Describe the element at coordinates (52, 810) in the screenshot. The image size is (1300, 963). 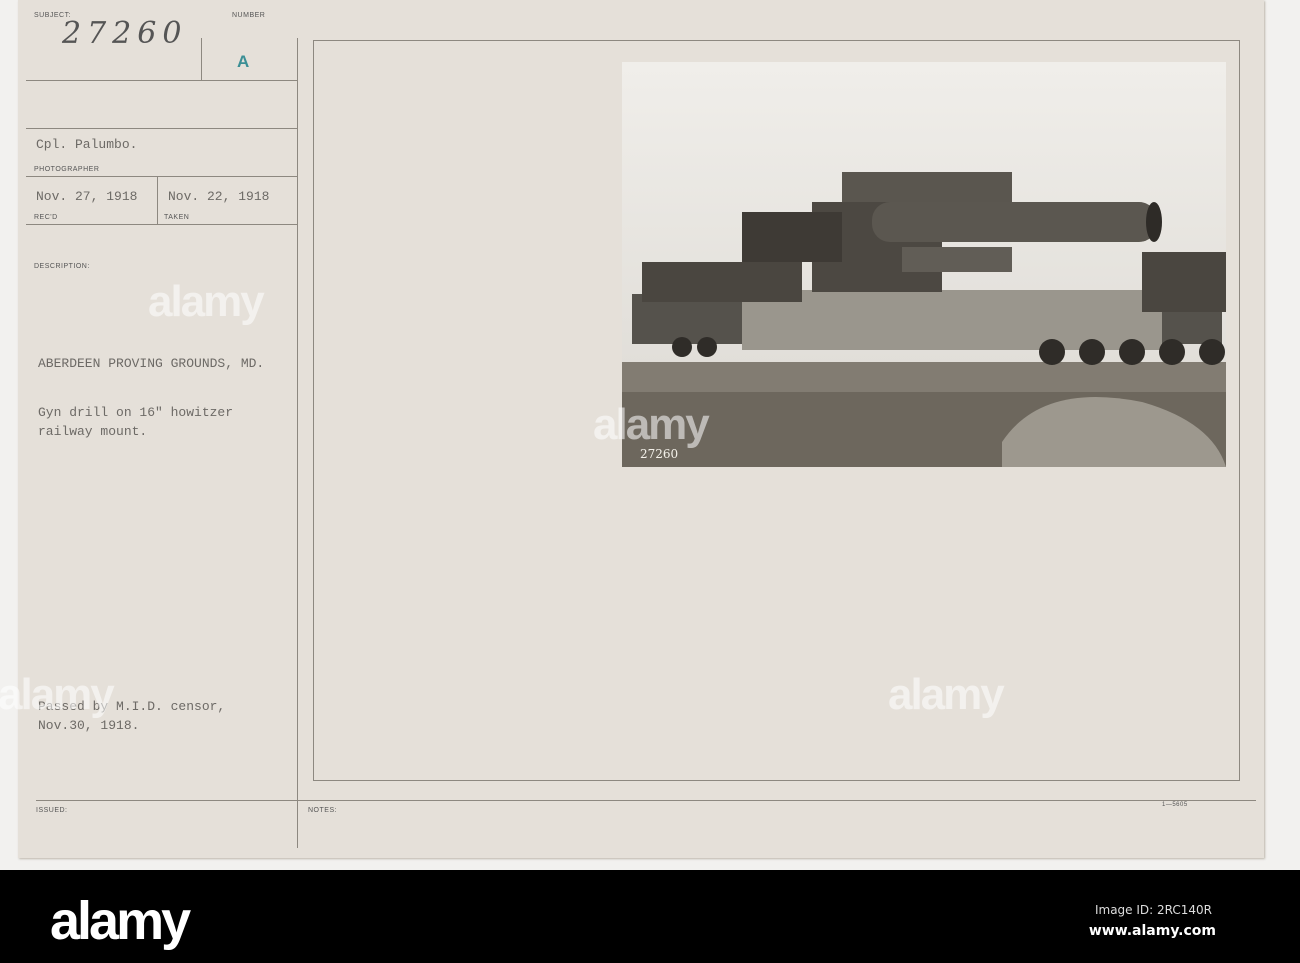
I see `issued-label: ISSUED:` at that location.